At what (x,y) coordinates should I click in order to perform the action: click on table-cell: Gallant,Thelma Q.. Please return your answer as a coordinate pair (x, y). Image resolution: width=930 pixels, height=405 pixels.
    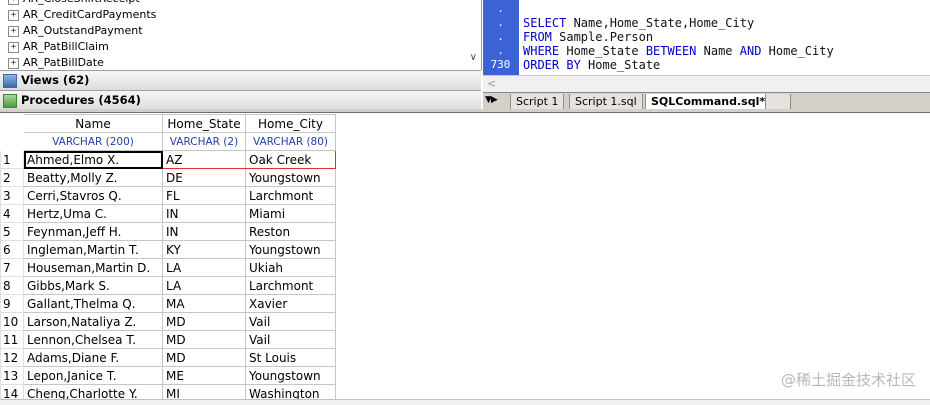
    Looking at the image, I should click on (93, 303).